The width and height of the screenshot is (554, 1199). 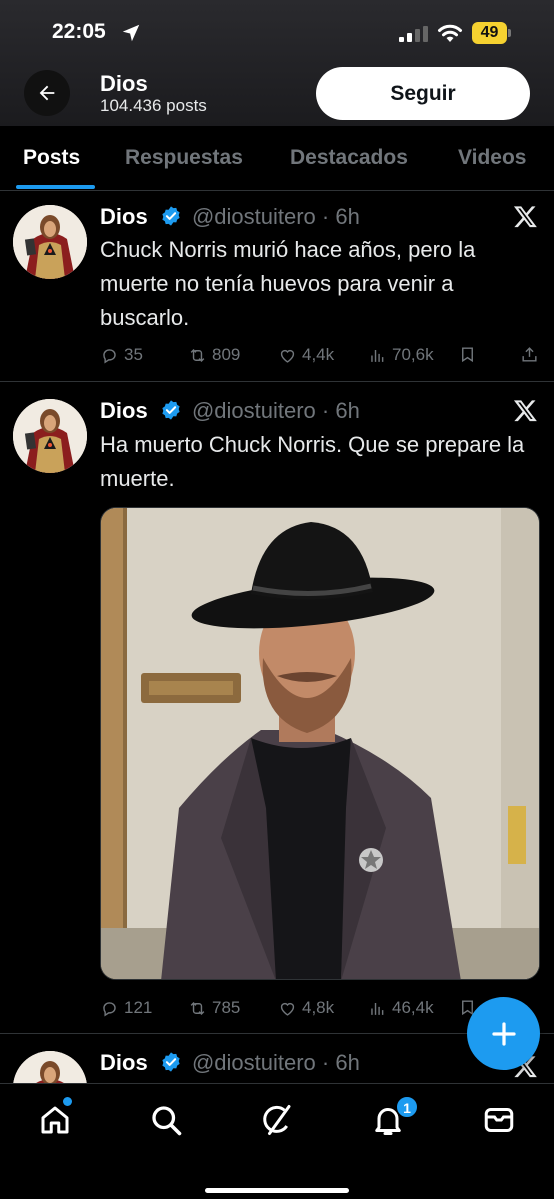 What do you see at coordinates (499, 1120) in the screenshot?
I see `mail-icon` at bounding box center [499, 1120].